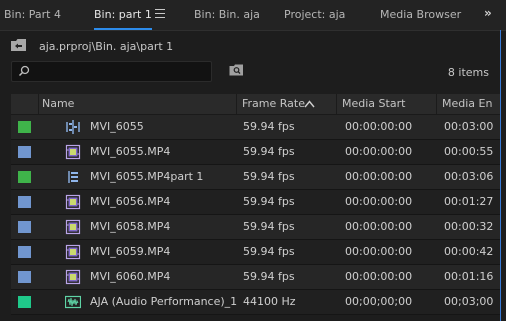 This screenshot has width=506, height=321. I want to click on clip-name: MVI_6055.MP4, so click(130, 151).